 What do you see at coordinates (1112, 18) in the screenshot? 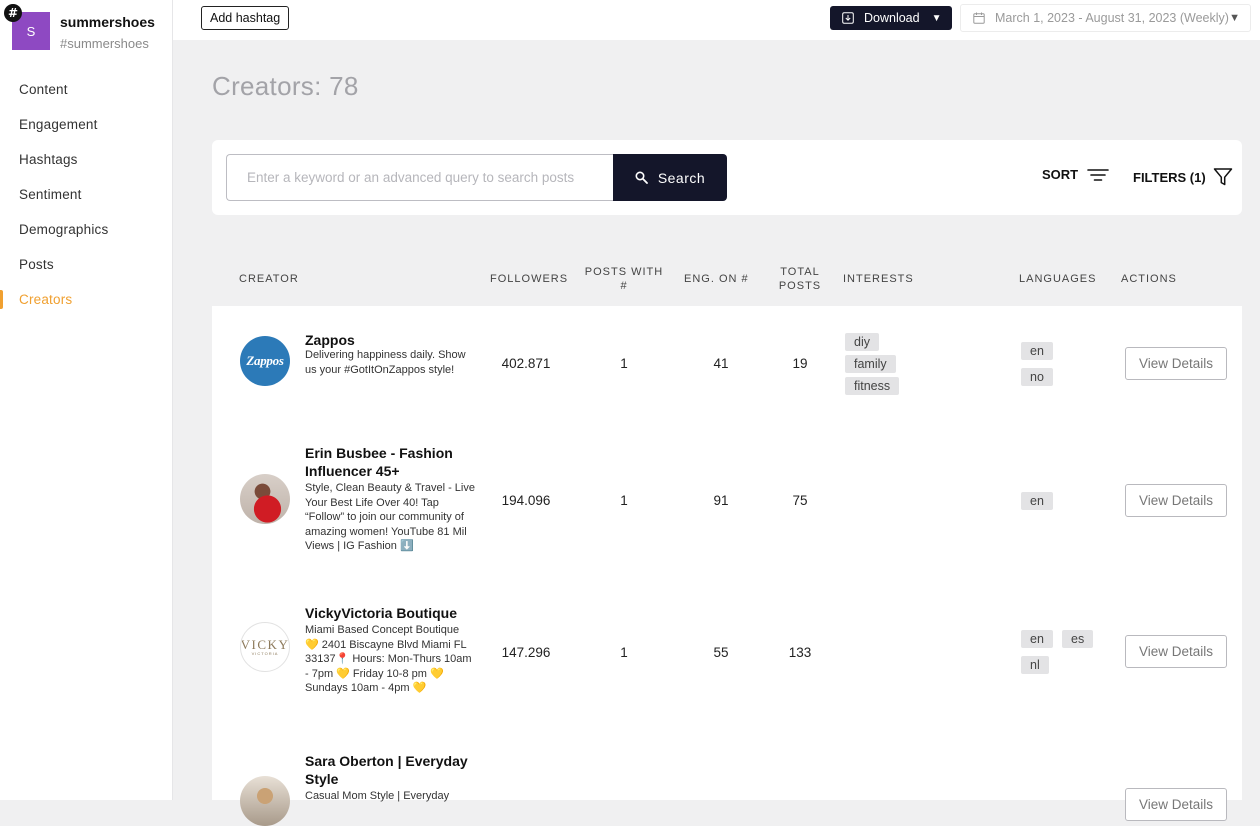
I see `date-range-text: March 1, 2023 - August 31, 2023 (Weekly)` at bounding box center [1112, 18].